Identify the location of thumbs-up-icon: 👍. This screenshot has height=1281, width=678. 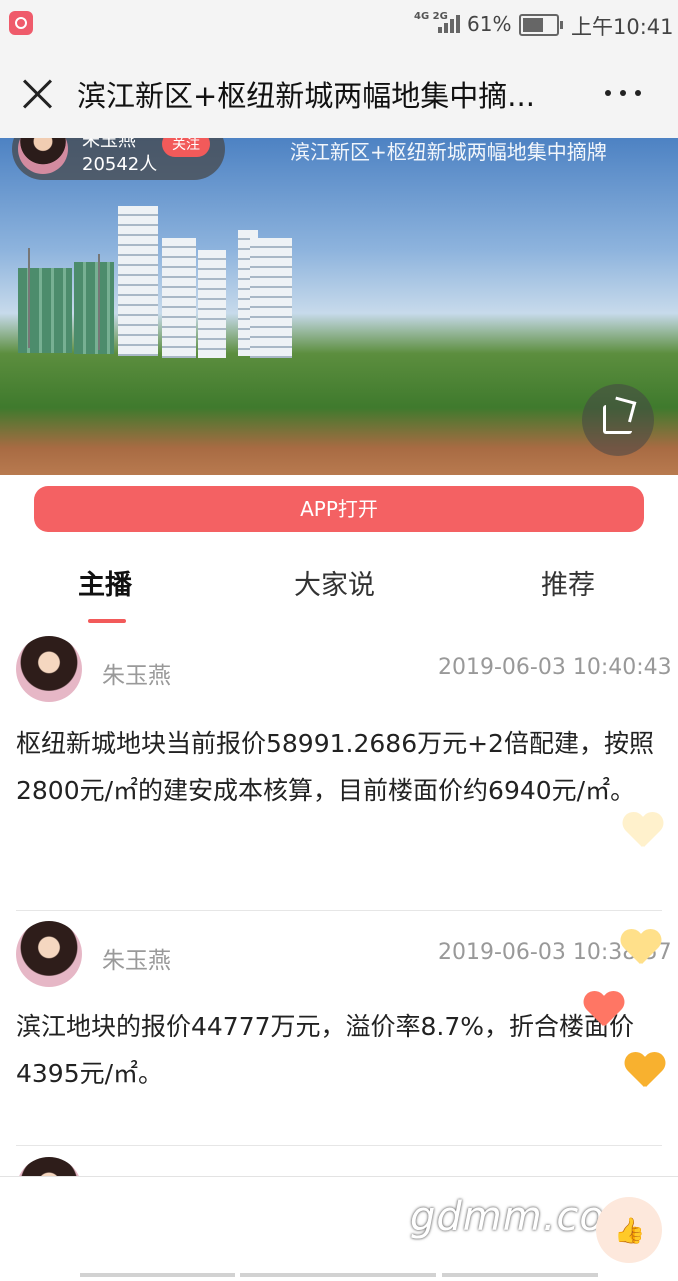
(630, 1230).